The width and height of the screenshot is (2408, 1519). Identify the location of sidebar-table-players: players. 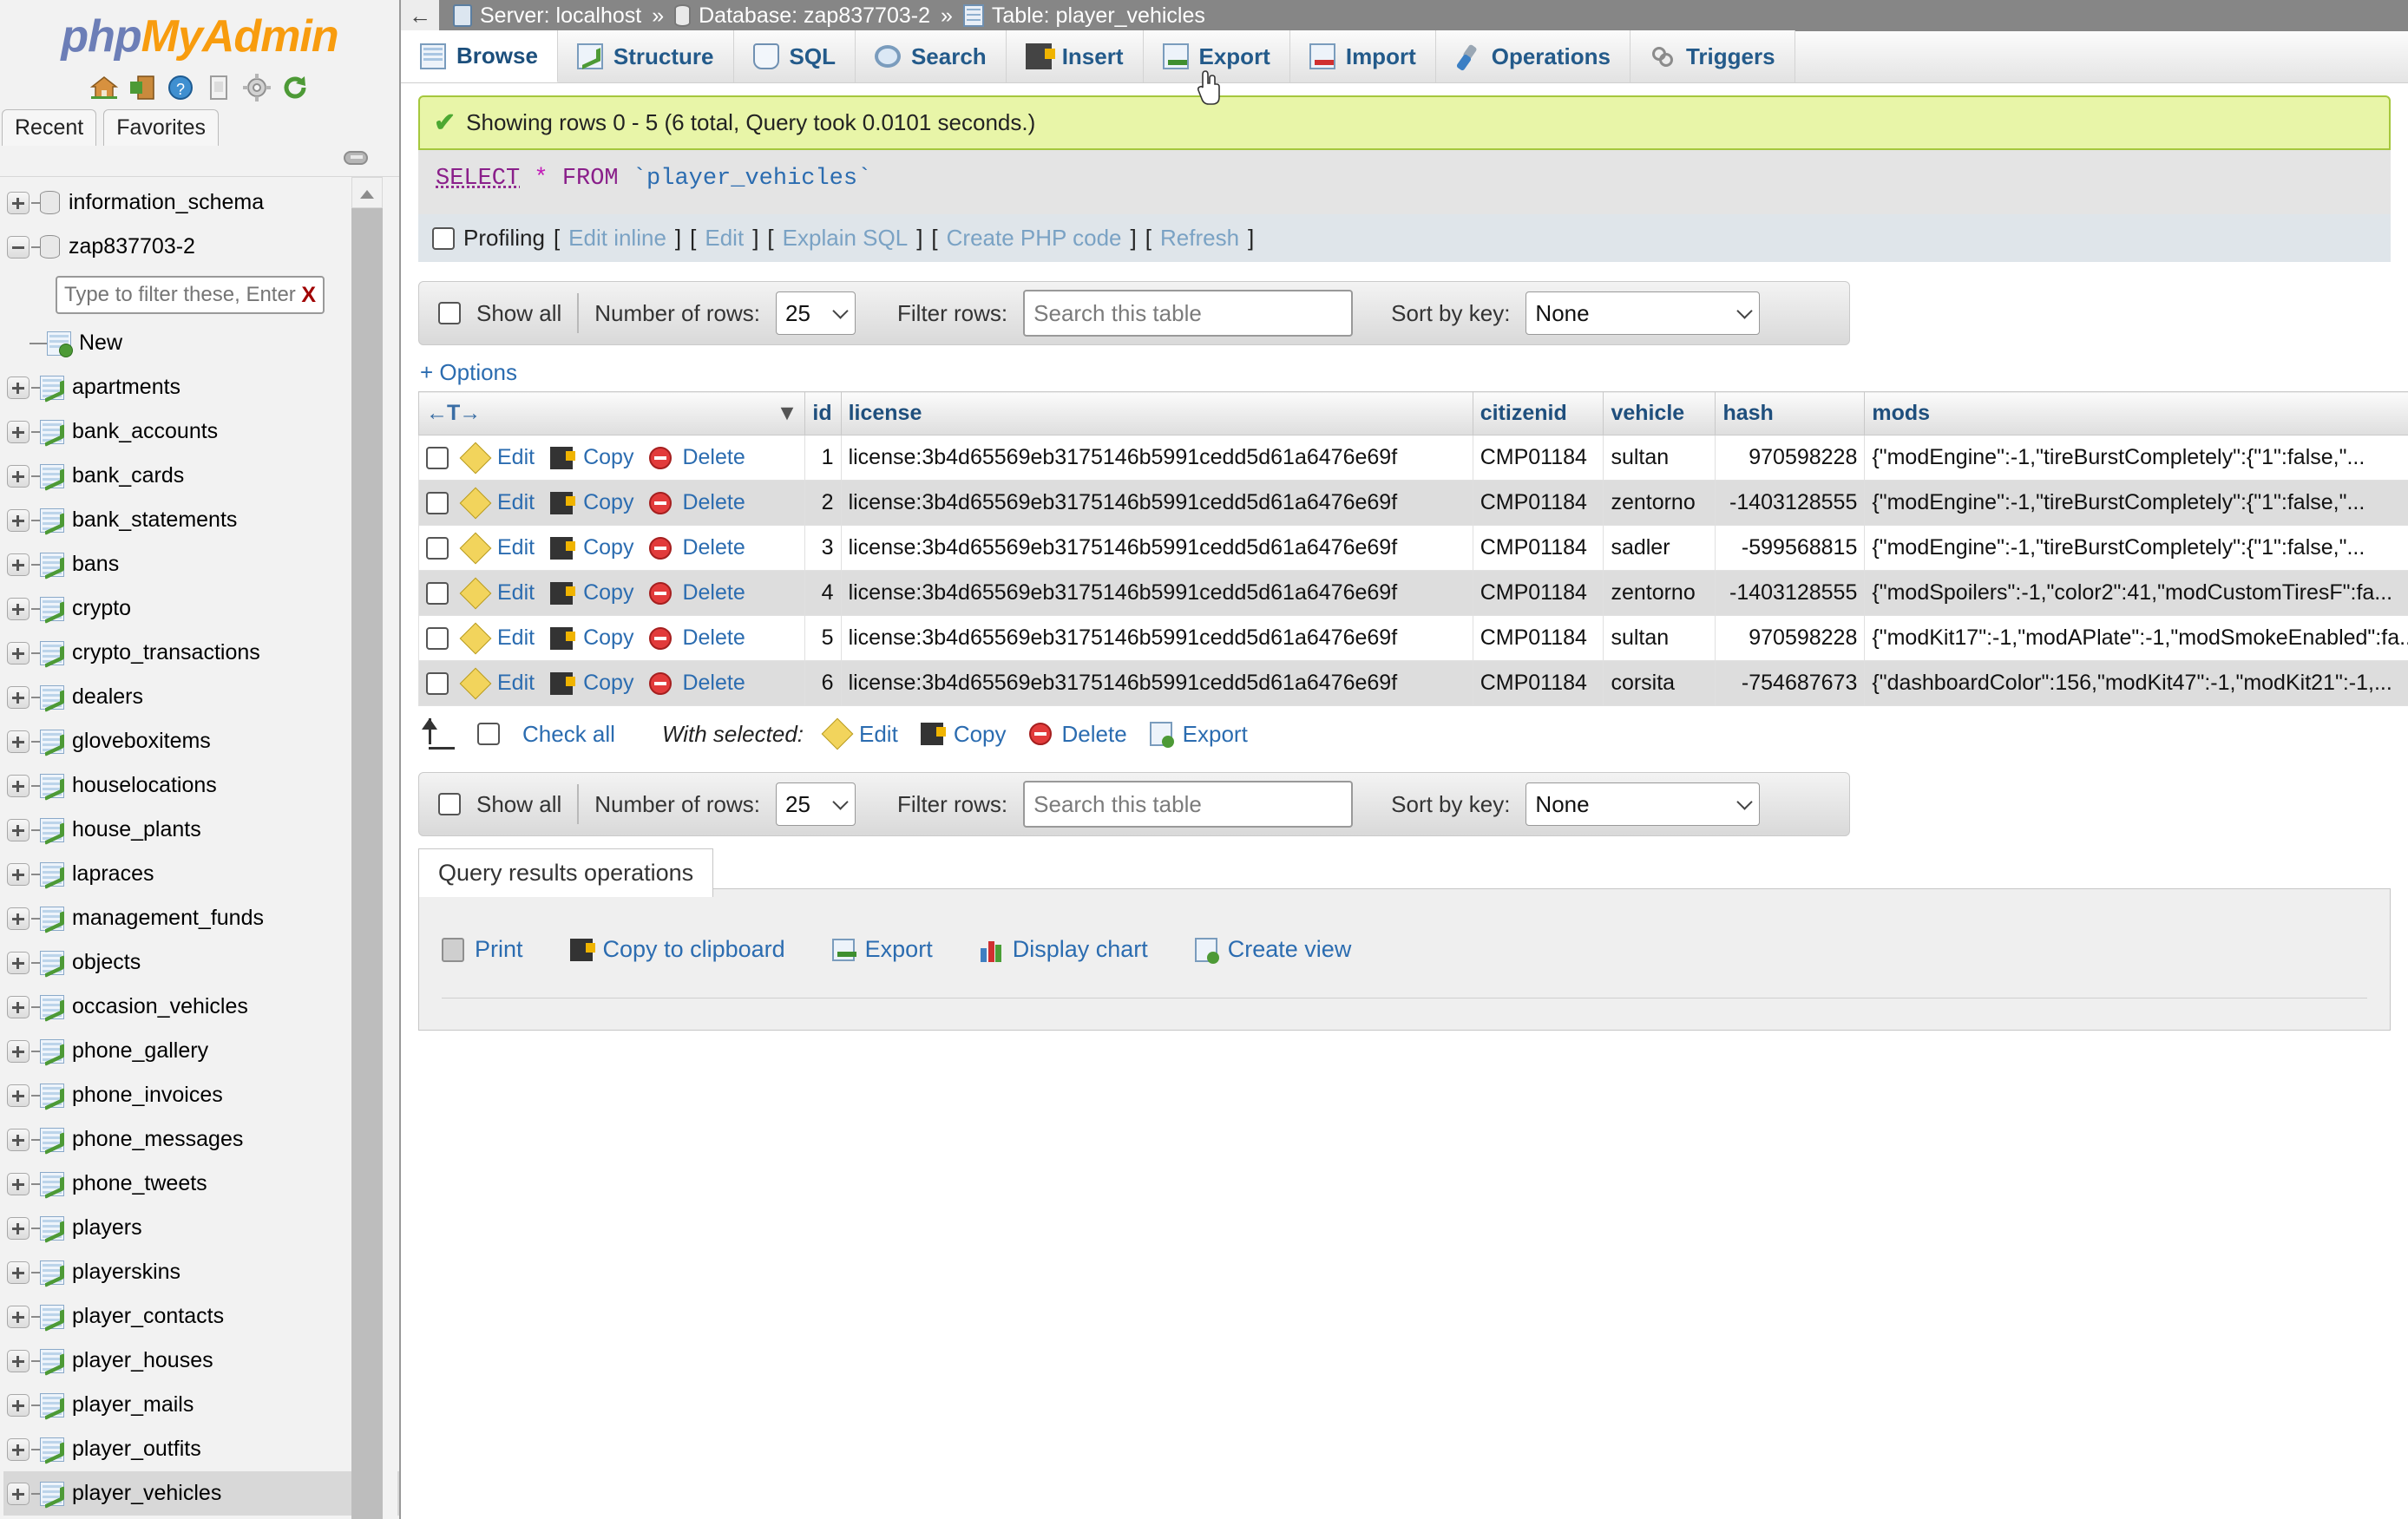
(201, 1228).